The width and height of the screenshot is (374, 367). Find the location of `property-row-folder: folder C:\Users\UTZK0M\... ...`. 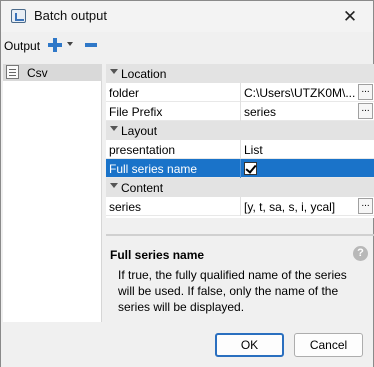

property-row-folder: folder C:\Users\UTZK0M\... ... is located at coordinates (240, 92).